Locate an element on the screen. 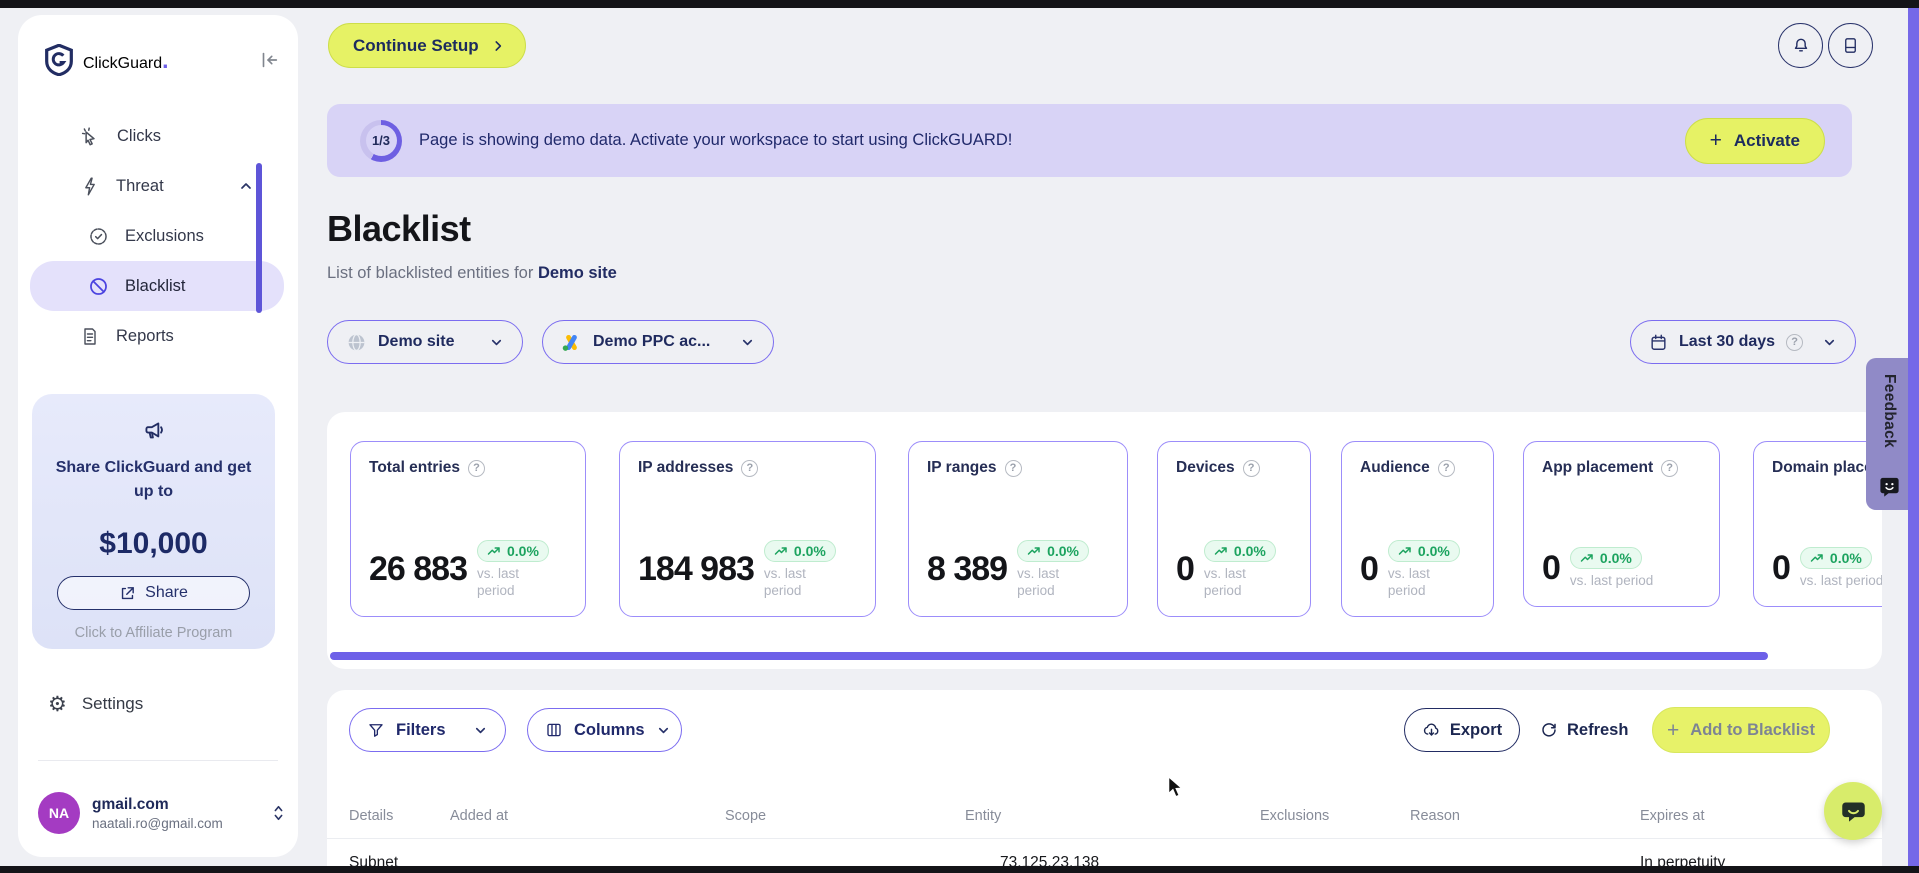  continue-setup-button: Continue Setup is located at coordinates (427, 45).